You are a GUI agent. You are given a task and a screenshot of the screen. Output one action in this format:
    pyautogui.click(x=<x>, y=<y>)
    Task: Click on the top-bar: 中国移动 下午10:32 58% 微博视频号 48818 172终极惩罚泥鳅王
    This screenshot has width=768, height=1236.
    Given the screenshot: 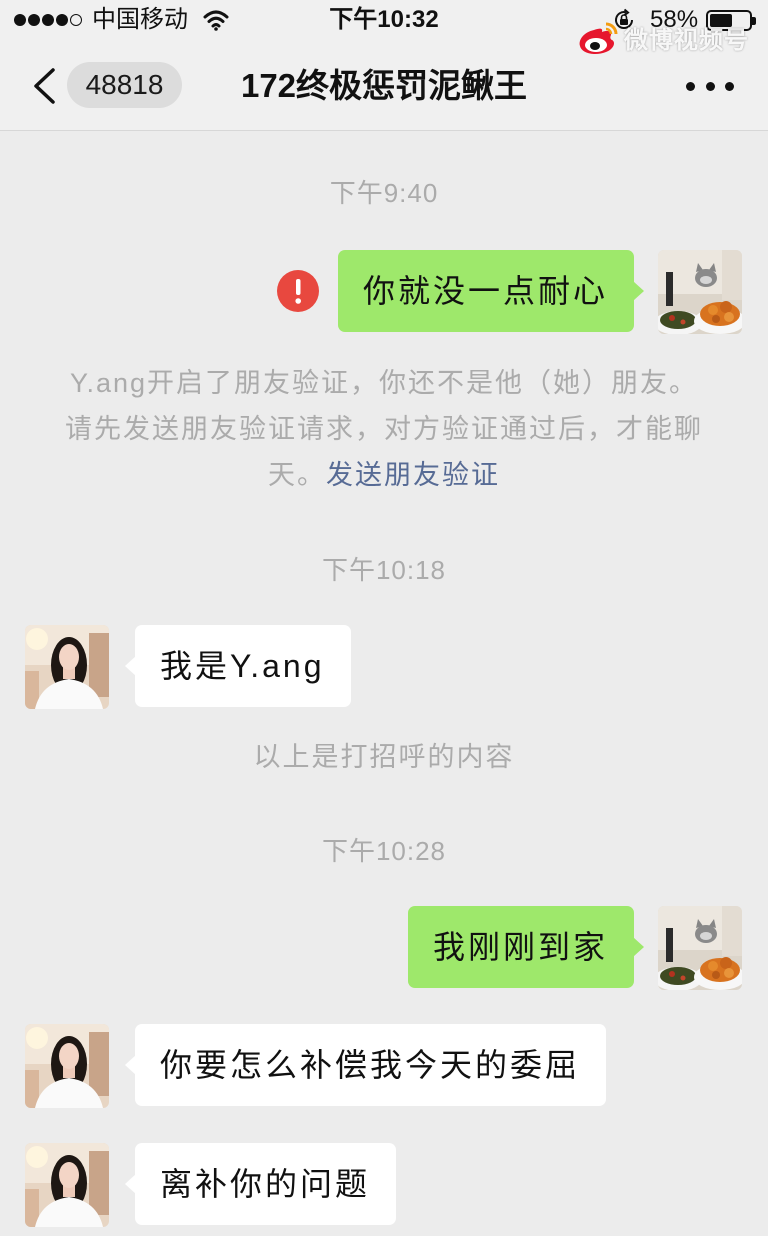 What is the action you would take?
    pyautogui.click(x=384, y=65)
    